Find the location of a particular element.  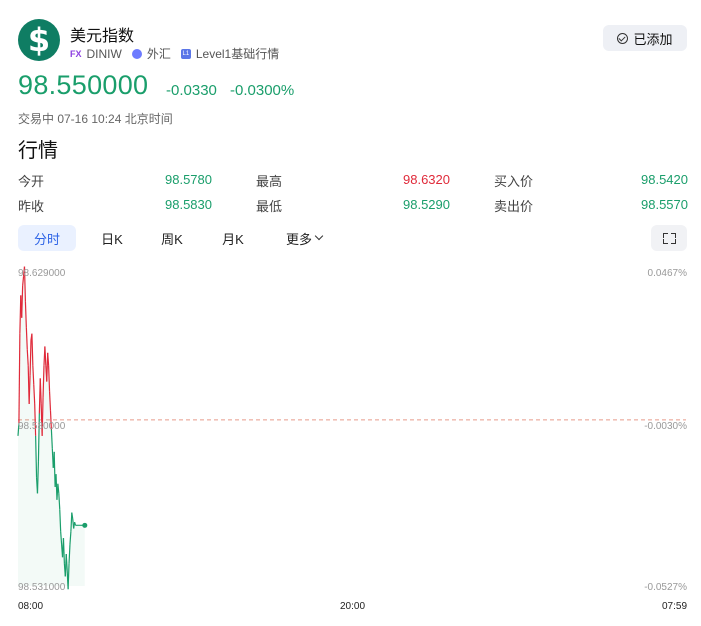

x-tick: 08:00 is located at coordinates (31, 606).